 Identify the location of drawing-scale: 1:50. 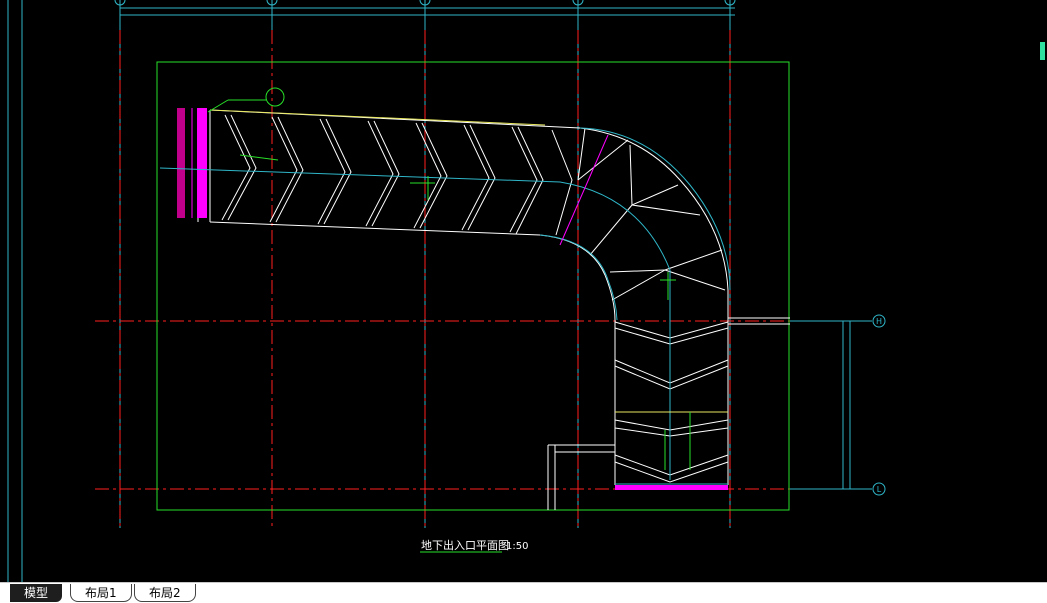
(517, 546).